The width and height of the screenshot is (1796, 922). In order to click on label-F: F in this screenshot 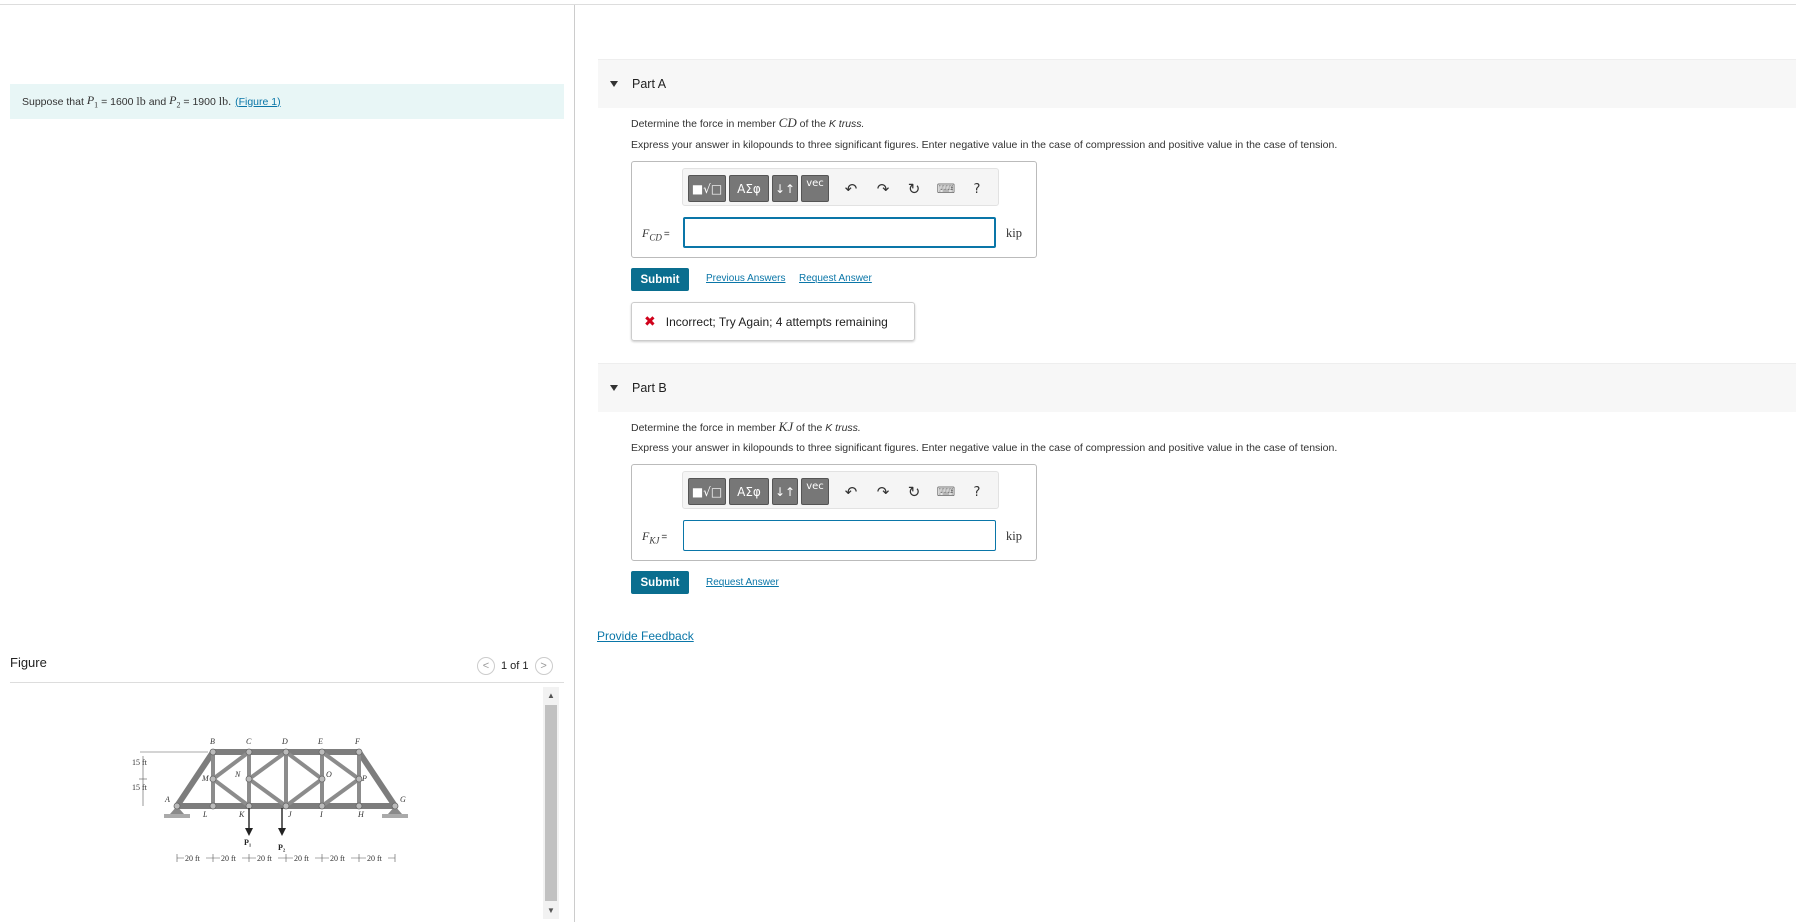, I will do `click(357, 741)`.